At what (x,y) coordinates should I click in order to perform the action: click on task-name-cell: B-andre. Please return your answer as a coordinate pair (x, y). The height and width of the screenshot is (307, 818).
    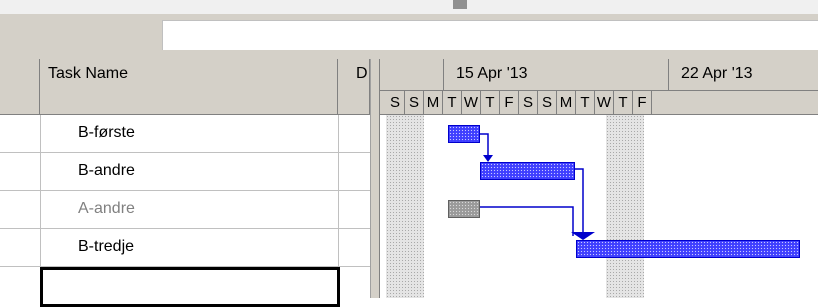
    Looking at the image, I should click on (106, 171).